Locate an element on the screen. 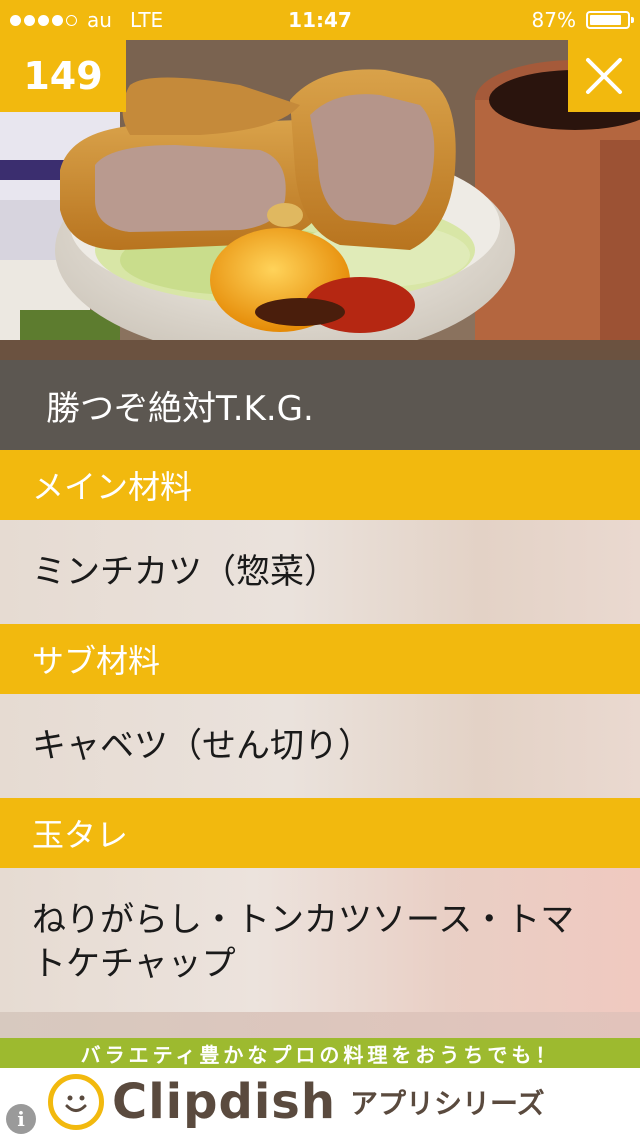  ingredient-text: ねりがらし・トンカツソース・トマ トケチャップ is located at coordinates (303, 942).